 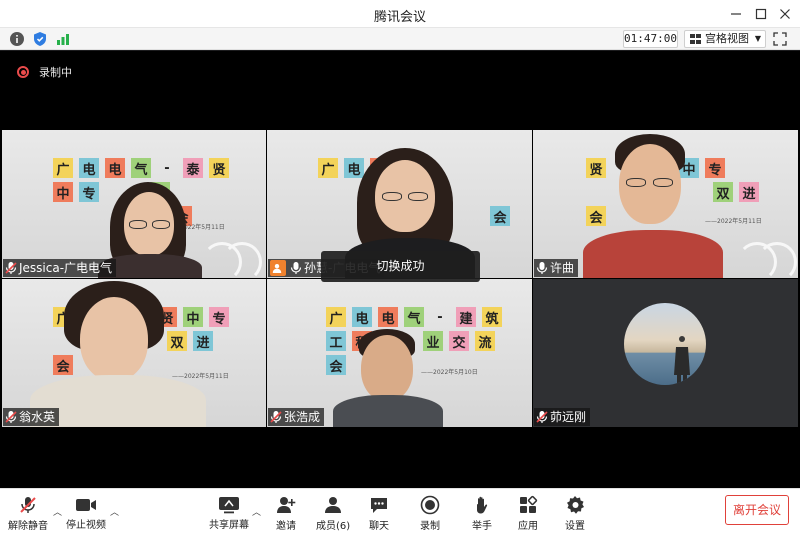 I want to click on participant-name: 许曲, so click(x=562, y=268).